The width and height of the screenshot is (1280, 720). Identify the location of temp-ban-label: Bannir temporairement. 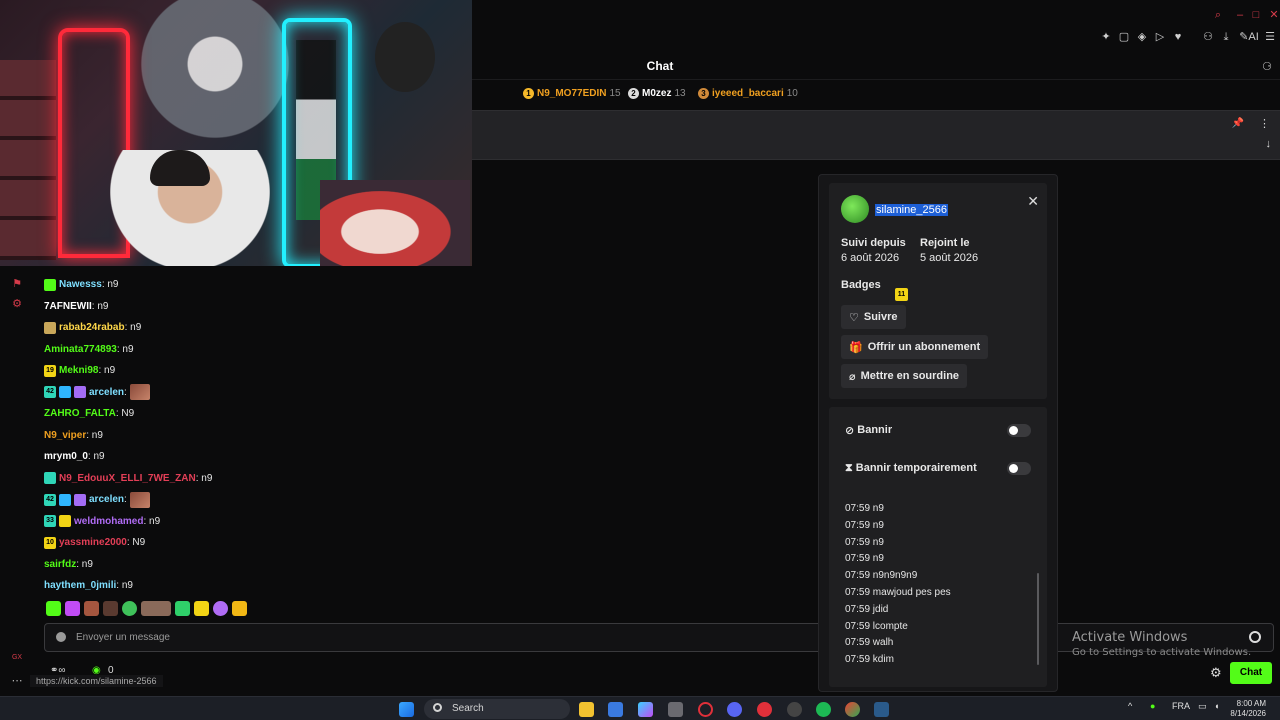
(916, 468).